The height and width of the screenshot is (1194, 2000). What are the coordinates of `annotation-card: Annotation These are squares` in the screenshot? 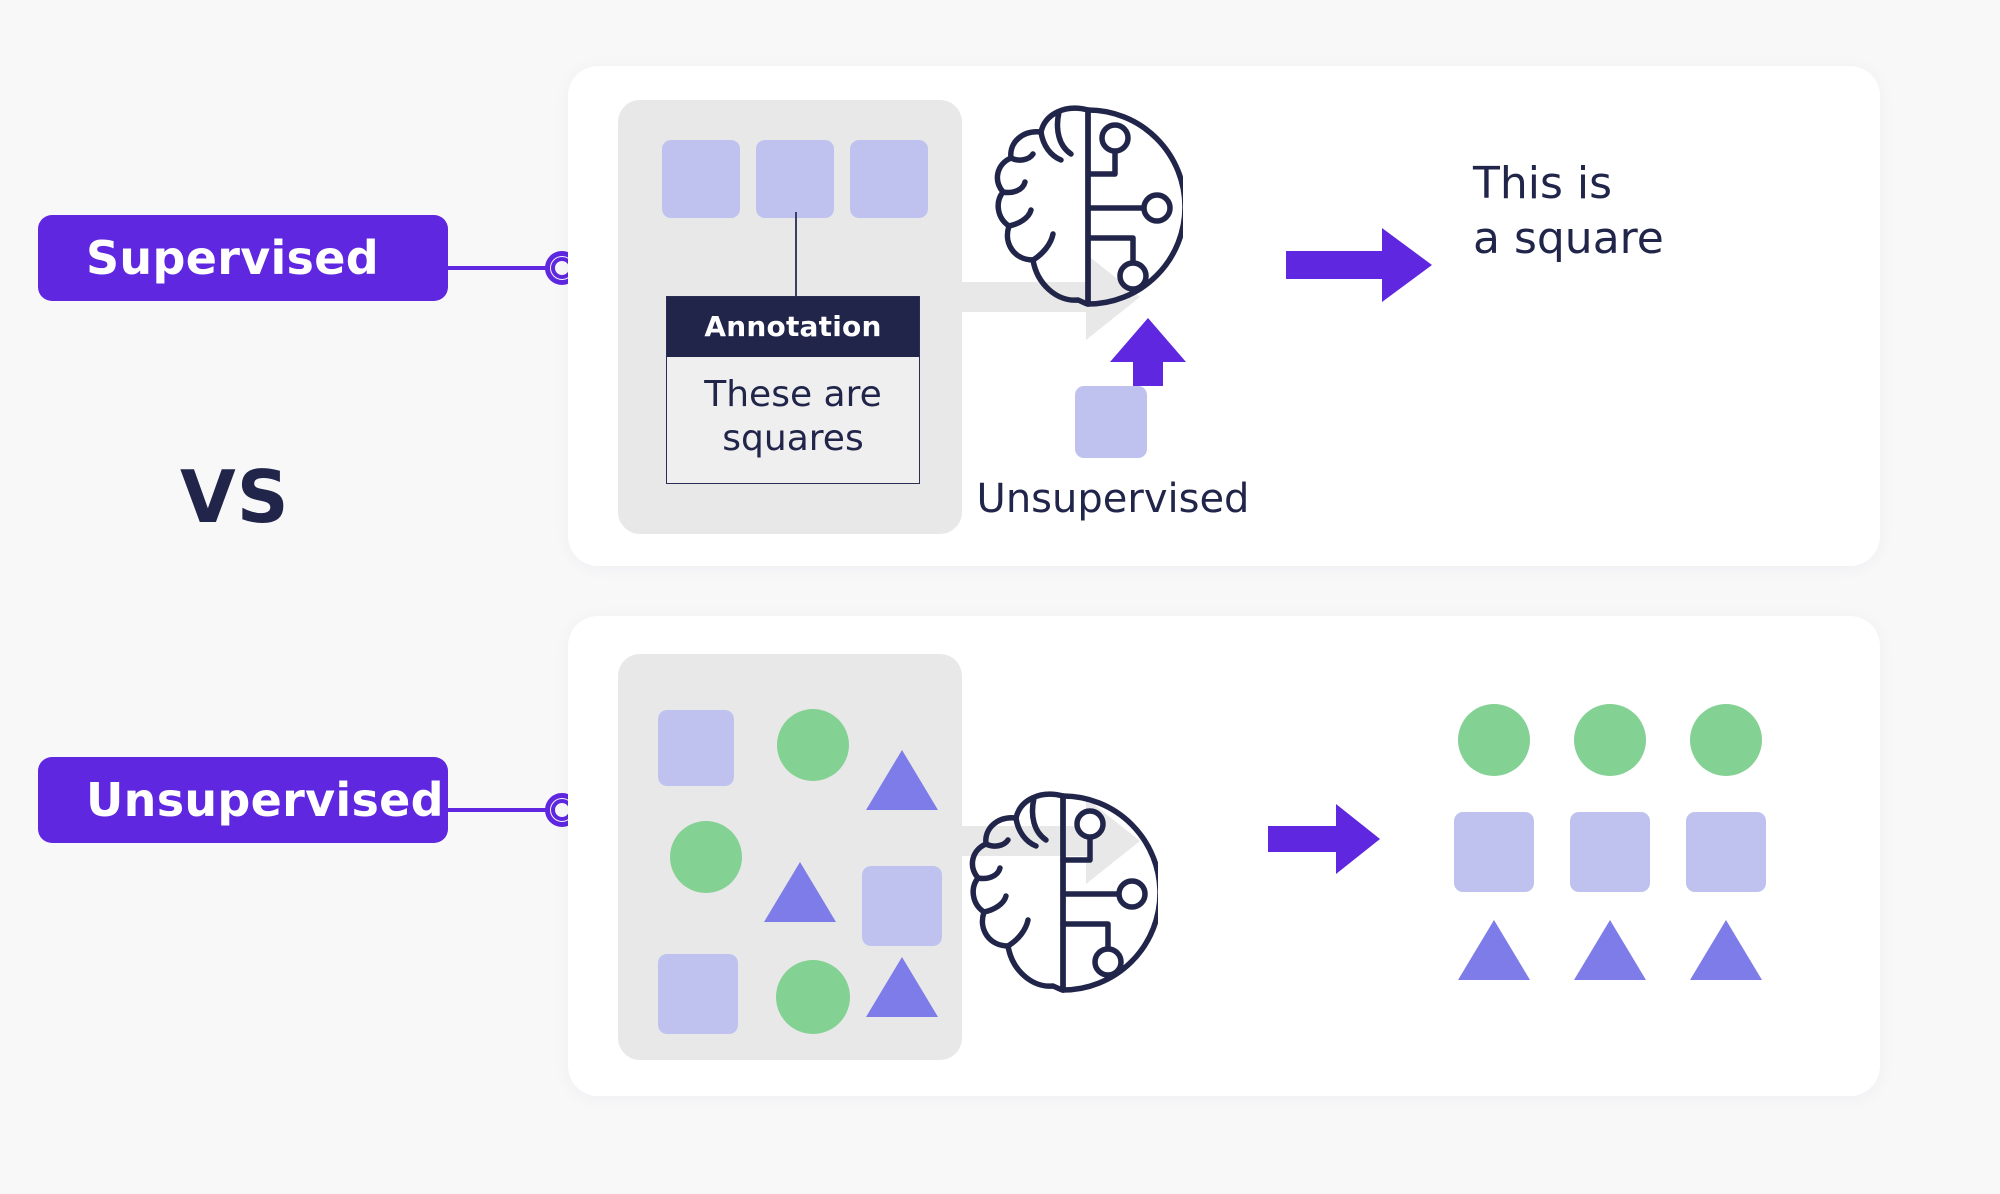 It's located at (793, 390).